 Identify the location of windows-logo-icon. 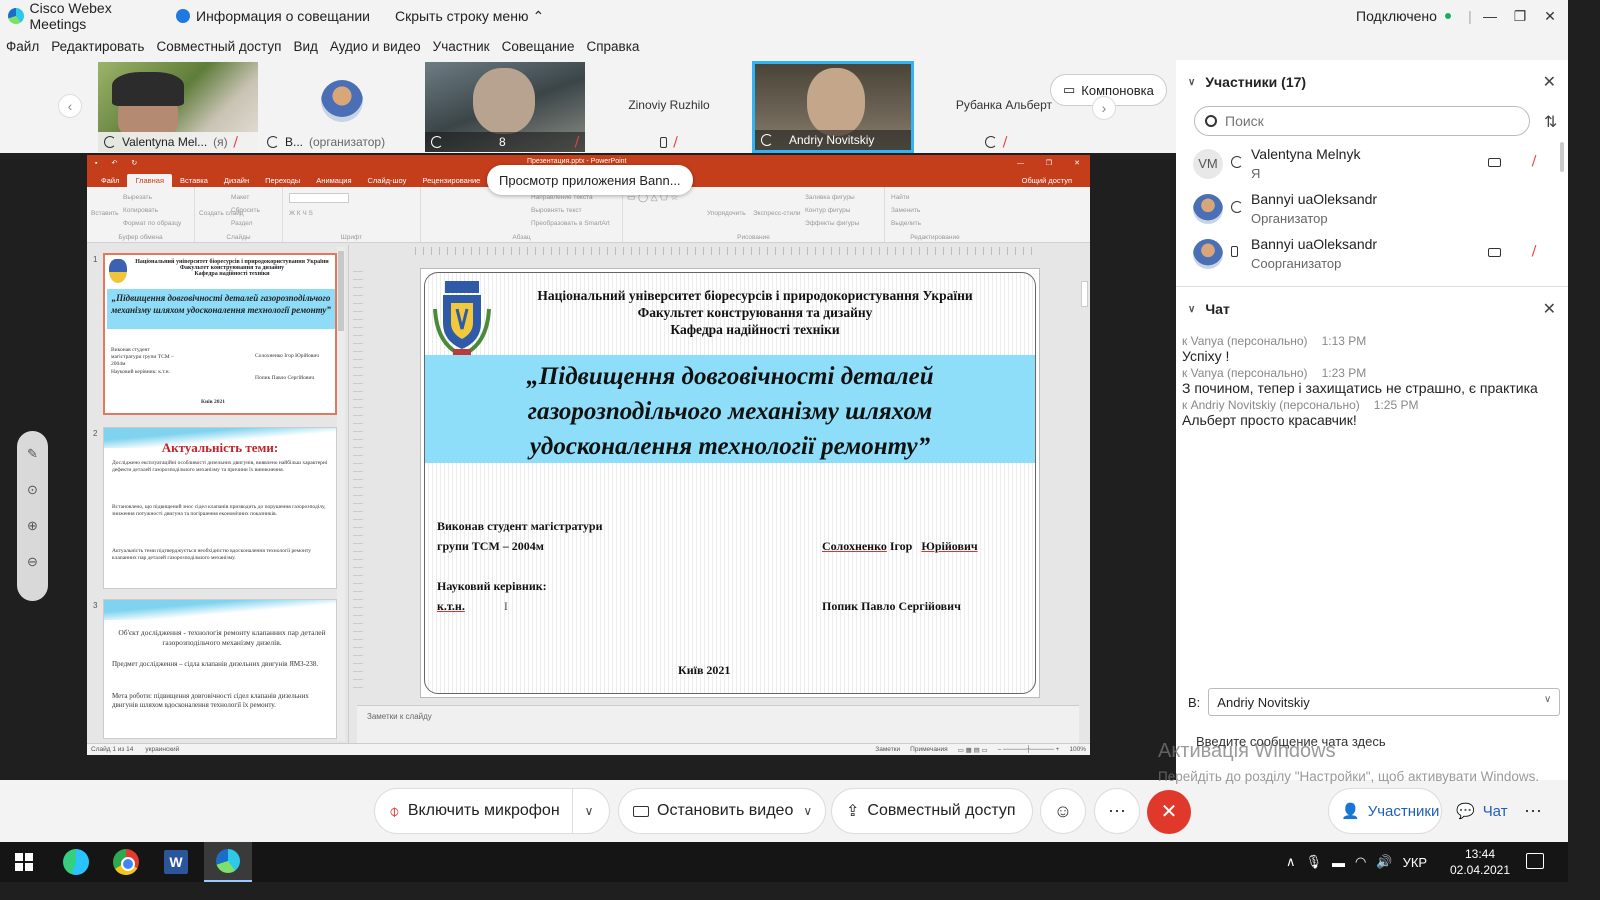
(24, 862).